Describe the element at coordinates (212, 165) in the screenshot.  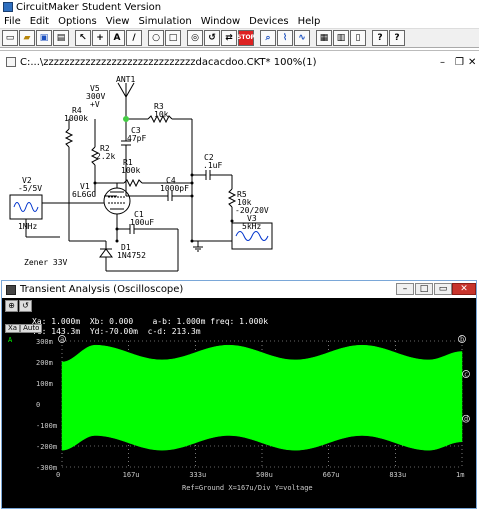
I see `c2-value: .1uF` at that location.